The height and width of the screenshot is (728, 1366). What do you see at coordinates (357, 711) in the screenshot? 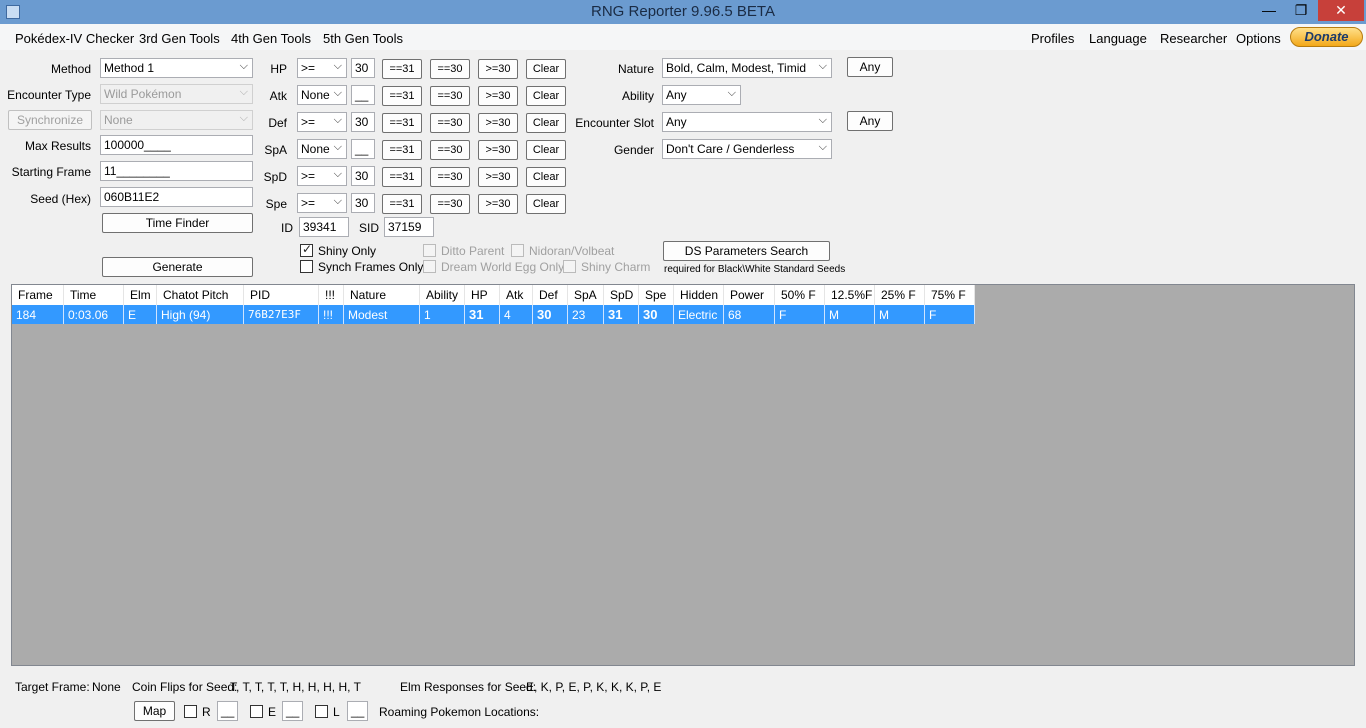
I see `roamer-l-input: __` at bounding box center [357, 711].